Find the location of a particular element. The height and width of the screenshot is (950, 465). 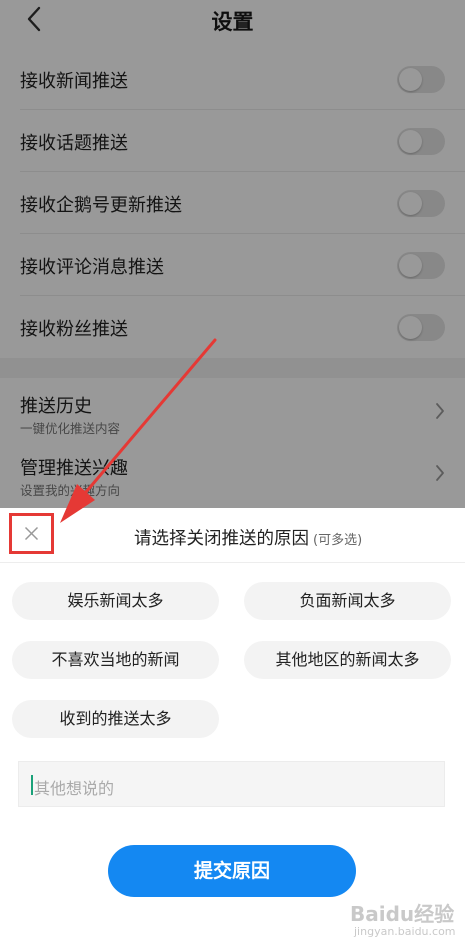

watermark: Baidu经验 jingyan.baidu.com is located at coordinates (404, 921).